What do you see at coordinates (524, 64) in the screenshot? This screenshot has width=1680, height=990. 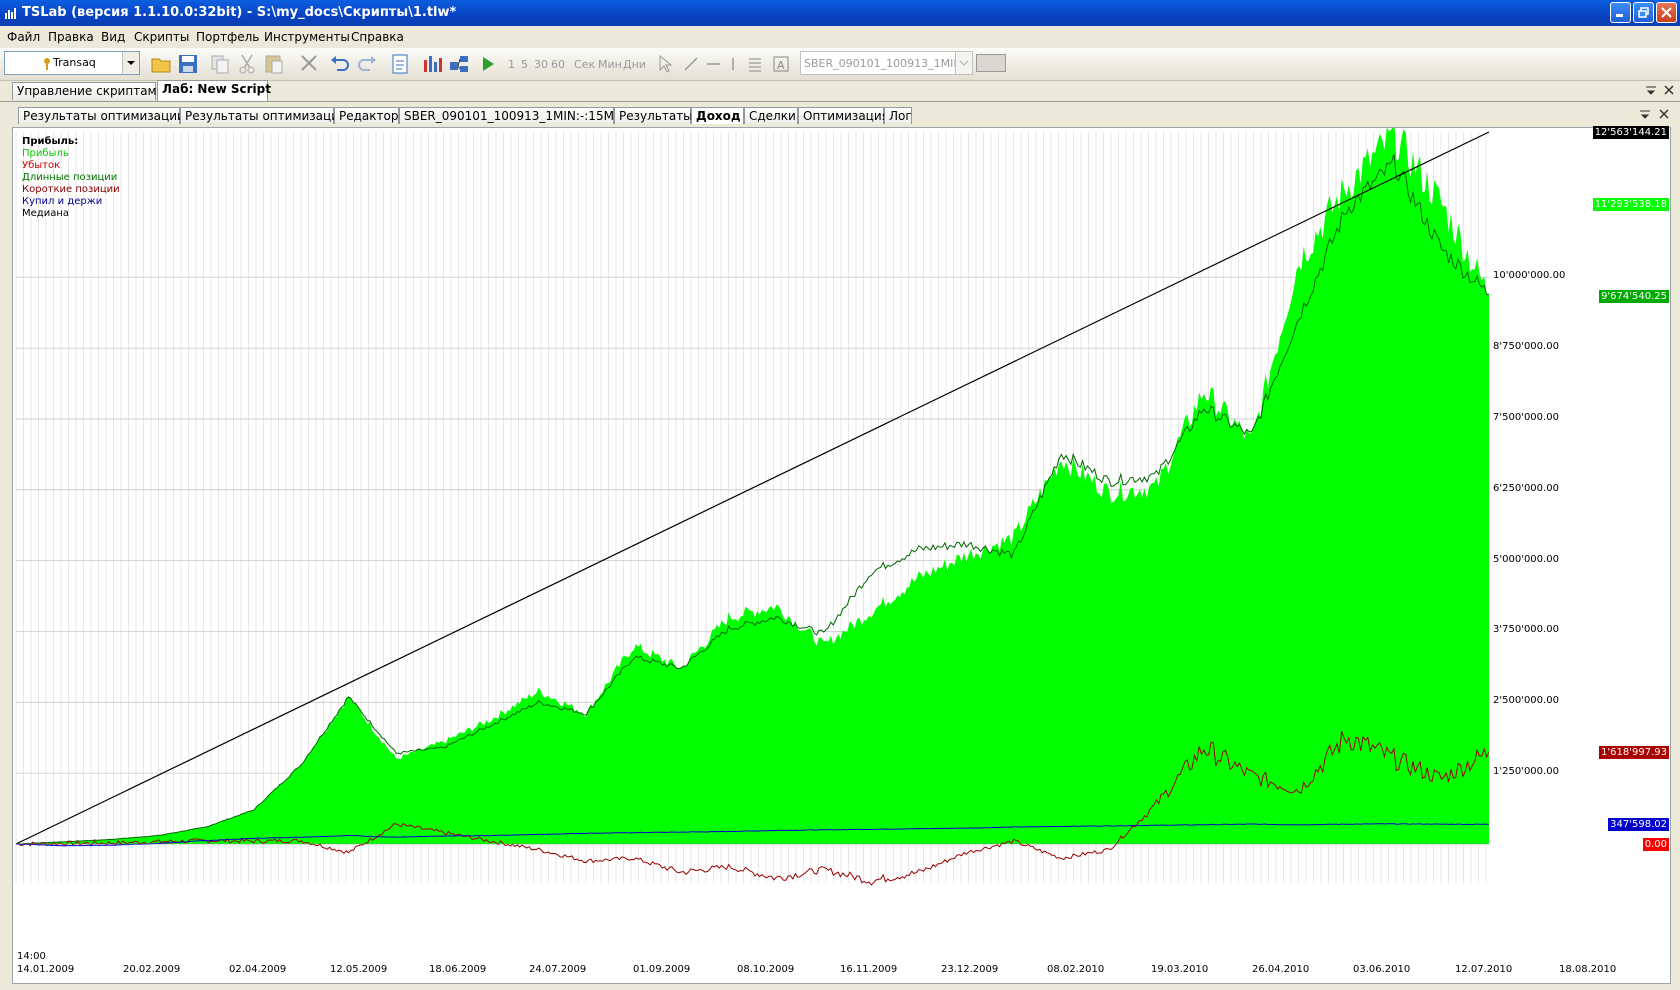 I see `interval-5: 5` at bounding box center [524, 64].